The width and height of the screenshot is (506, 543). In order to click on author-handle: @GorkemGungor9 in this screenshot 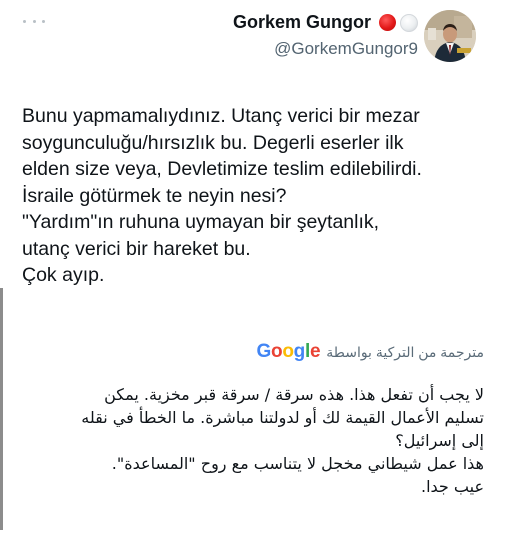, I will do `click(325, 49)`.